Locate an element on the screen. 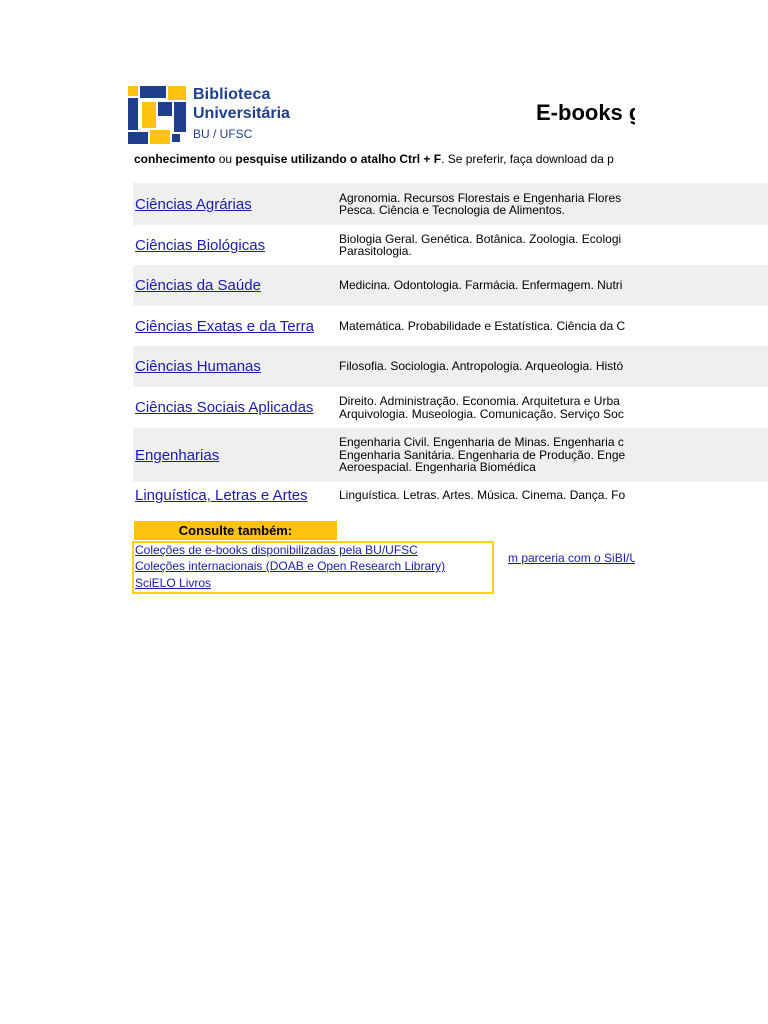 The image size is (768, 1024). intro-text-1: ou is located at coordinates (225, 159).